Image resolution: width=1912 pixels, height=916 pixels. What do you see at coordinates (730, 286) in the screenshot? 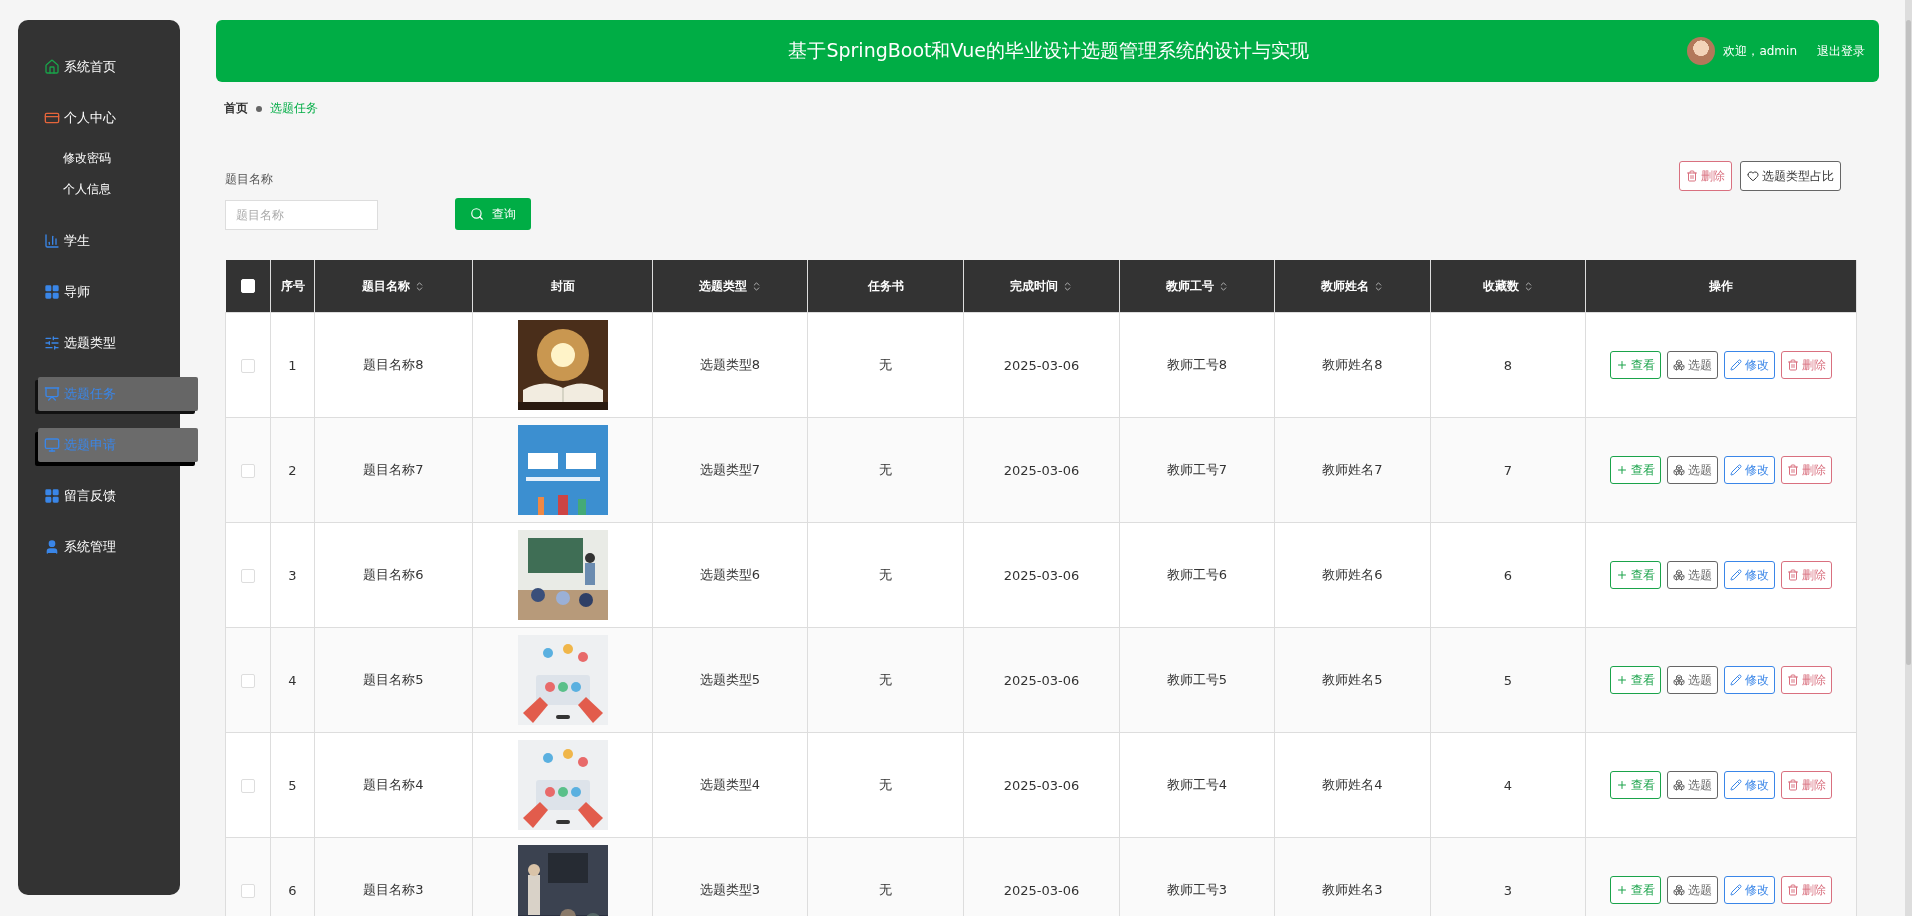
I see `column-header: 选题类型` at bounding box center [730, 286].